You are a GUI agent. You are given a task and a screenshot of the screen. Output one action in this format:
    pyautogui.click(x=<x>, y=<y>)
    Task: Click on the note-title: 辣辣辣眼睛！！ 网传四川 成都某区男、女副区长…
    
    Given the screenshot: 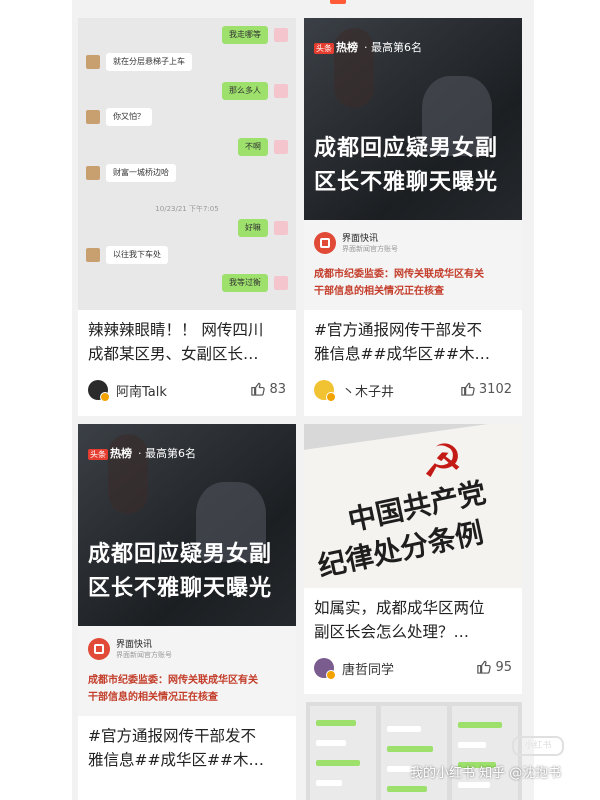 What is the action you would take?
    pyautogui.click(x=187, y=342)
    